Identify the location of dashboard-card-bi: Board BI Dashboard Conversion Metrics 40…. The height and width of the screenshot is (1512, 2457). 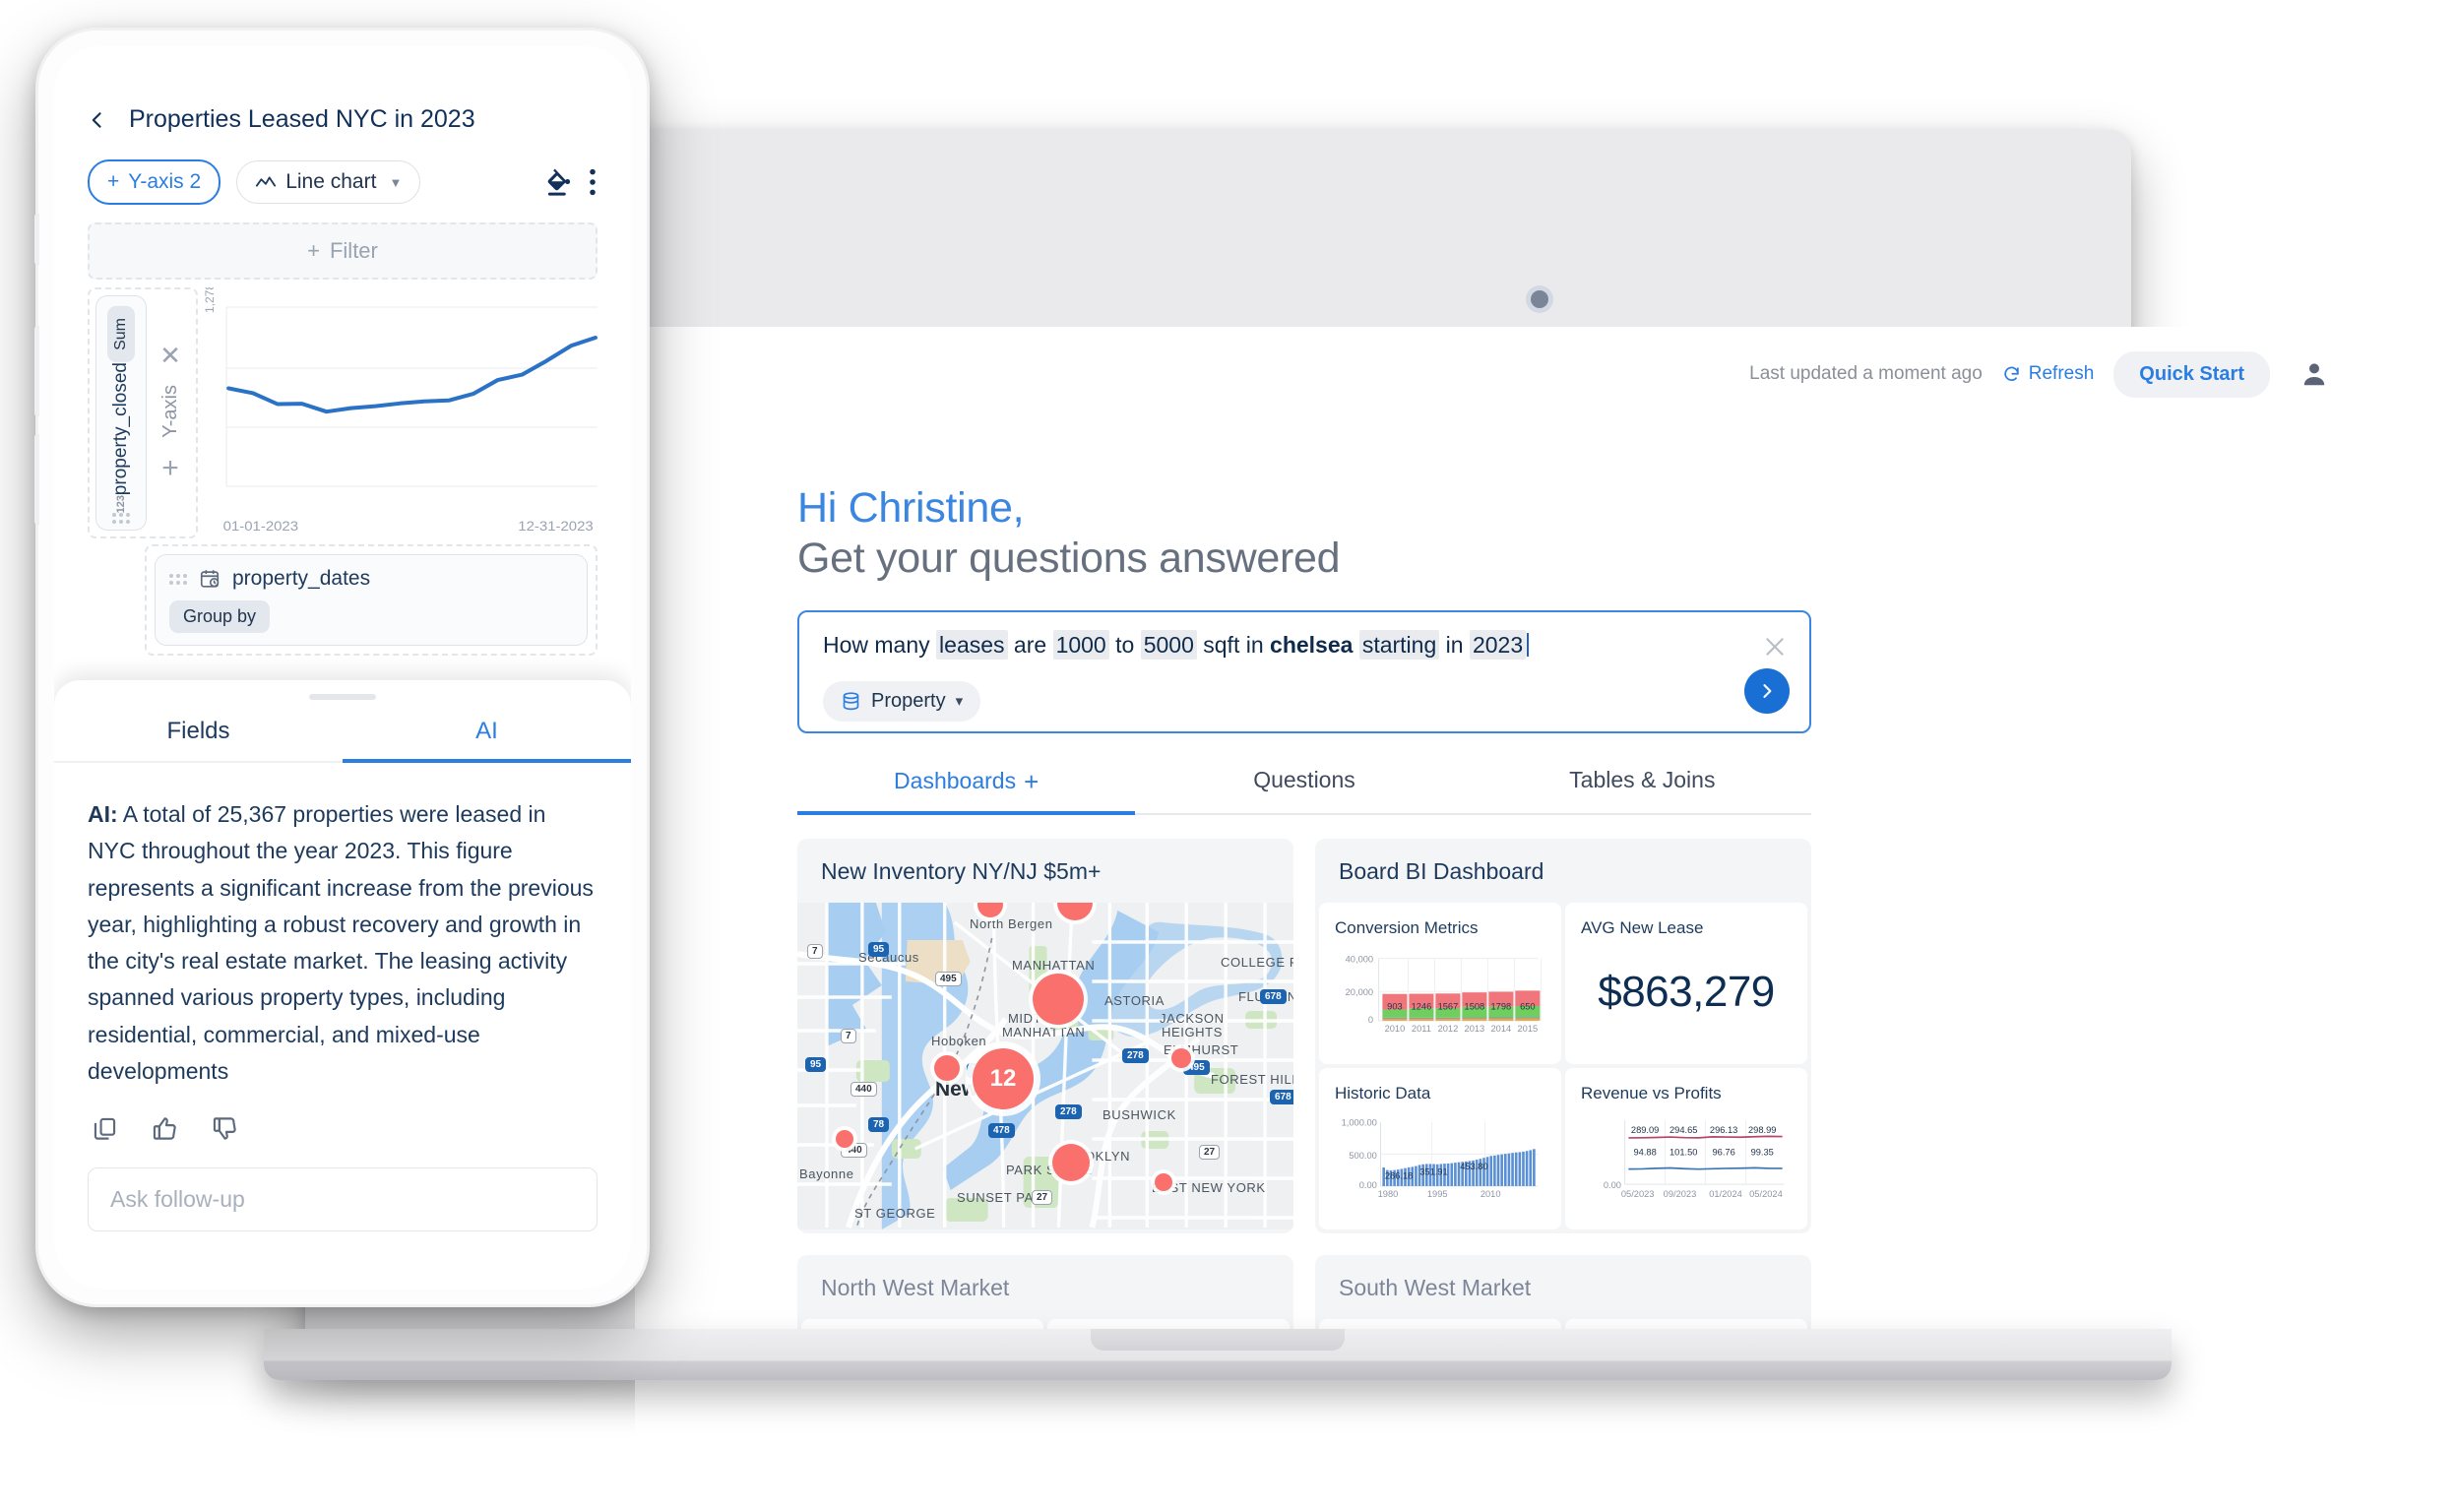
(1563, 1036).